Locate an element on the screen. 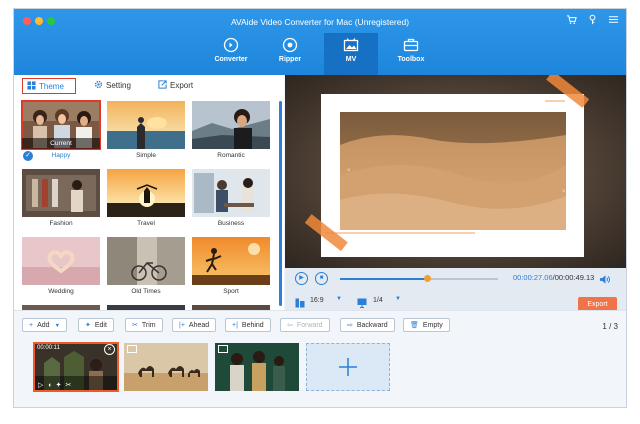 The width and height of the screenshot is (640, 424). play-button: ▶ is located at coordinates (301, 278).